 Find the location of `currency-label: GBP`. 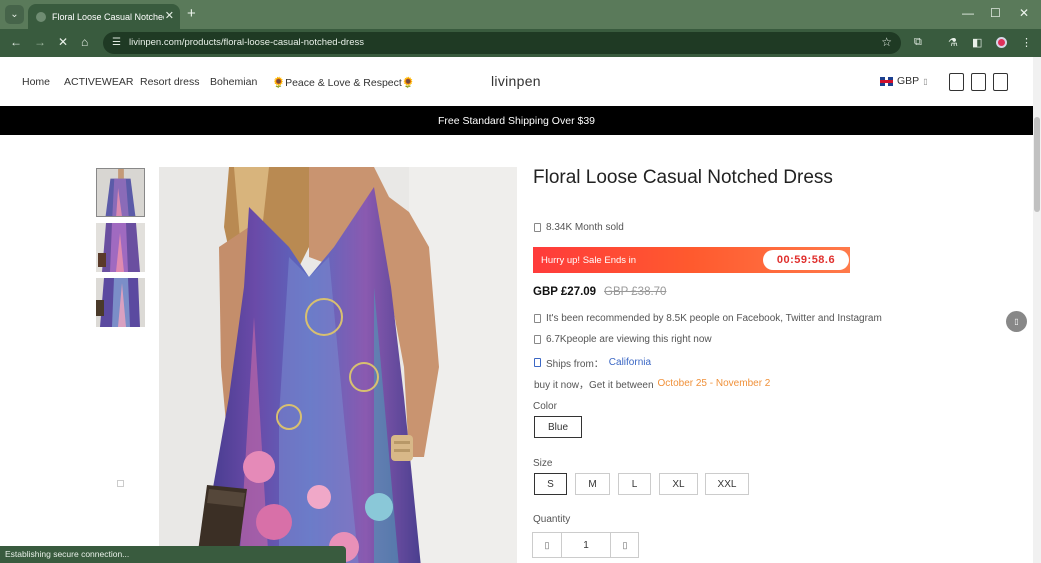

currency-label: GBP is located at coordinates (908, 81).